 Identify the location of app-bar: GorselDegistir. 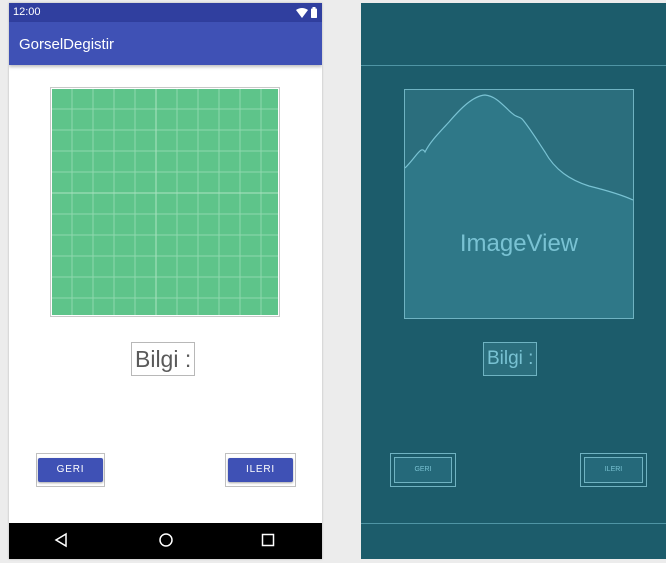
(165, 43).